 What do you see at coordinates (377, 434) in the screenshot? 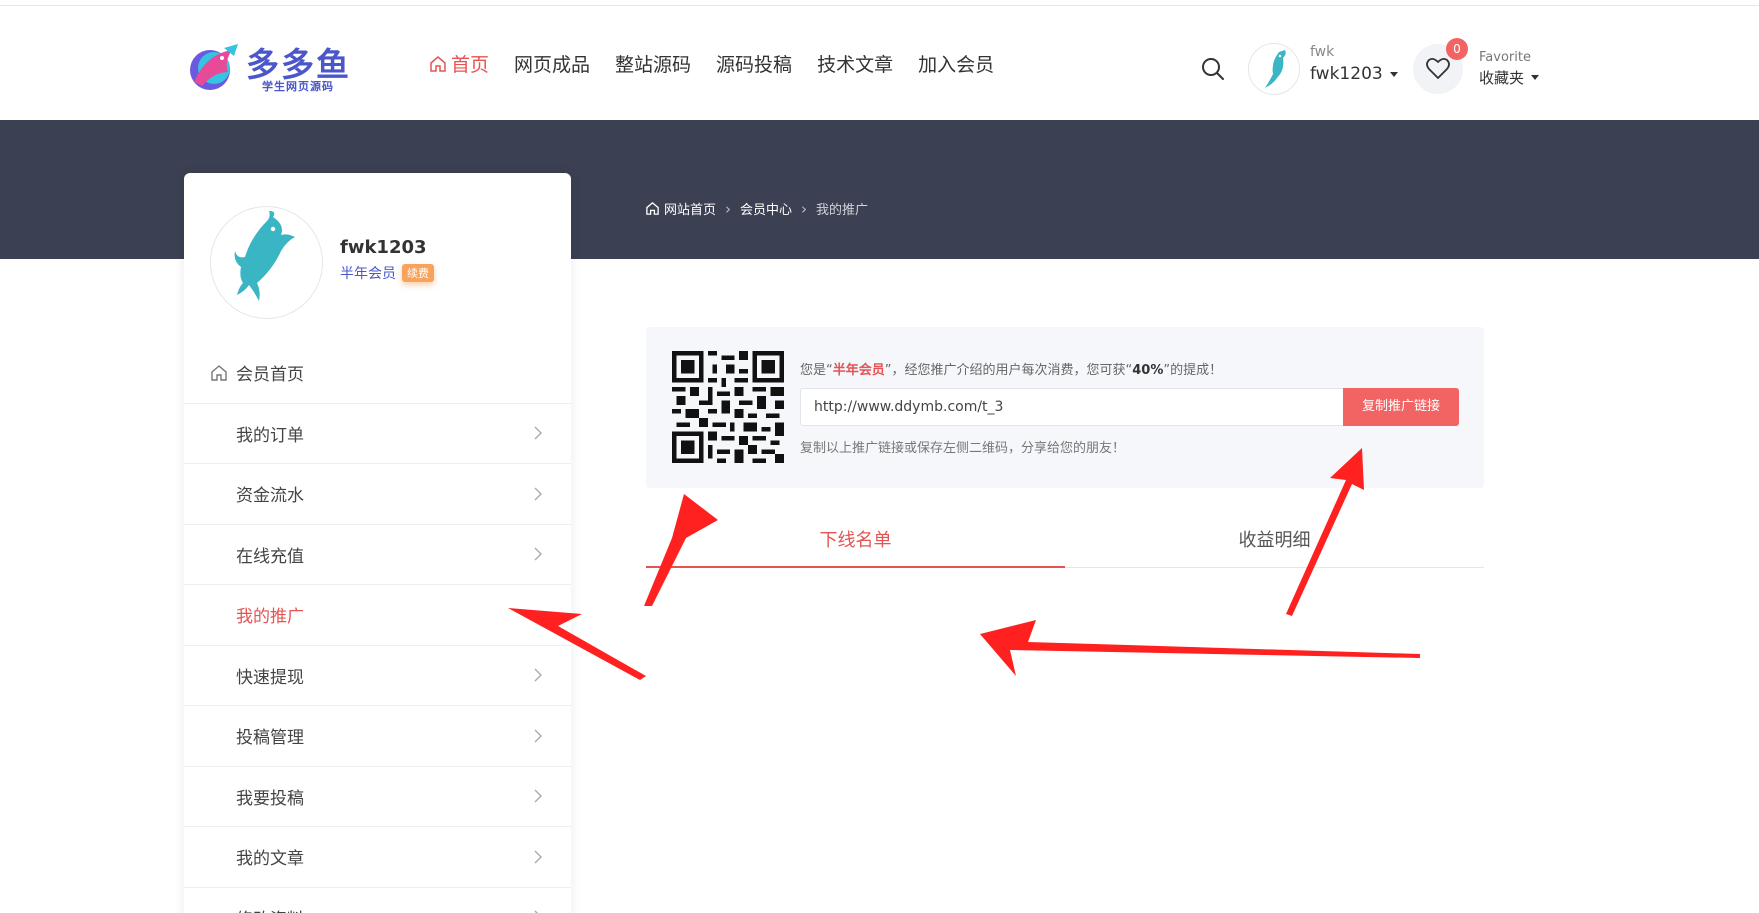
I see `sidebar-item-orders: 我的订单` at bounding box center [377, 434].